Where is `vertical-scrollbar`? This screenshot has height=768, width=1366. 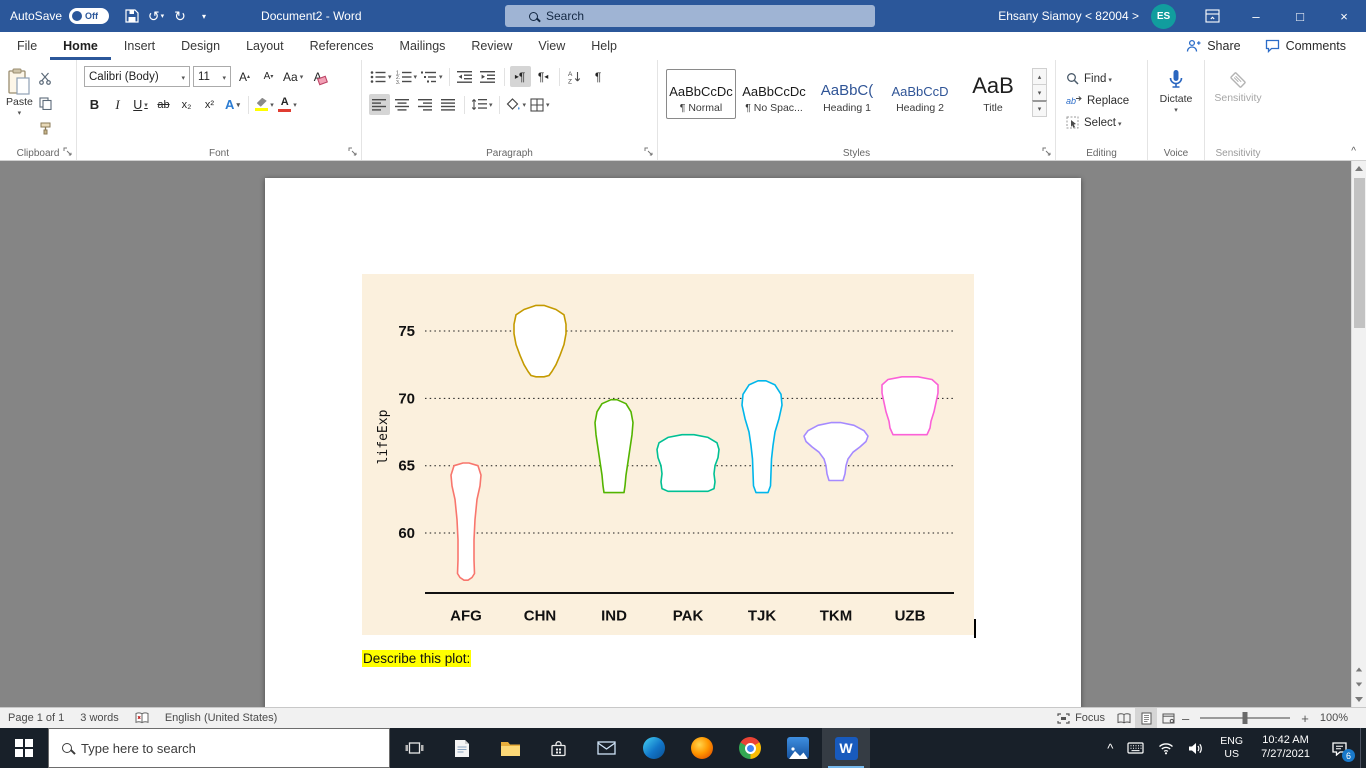 vertical-scrollbar is located at coordinates (1358, 434).